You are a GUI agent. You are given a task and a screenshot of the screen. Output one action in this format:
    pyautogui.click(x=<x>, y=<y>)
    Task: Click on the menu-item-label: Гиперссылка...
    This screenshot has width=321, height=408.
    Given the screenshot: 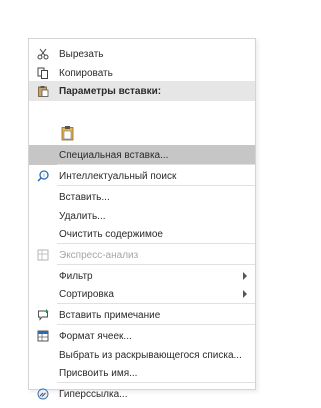 What is the action you would take?
    pyautogui.click(x=93, y=394)
    